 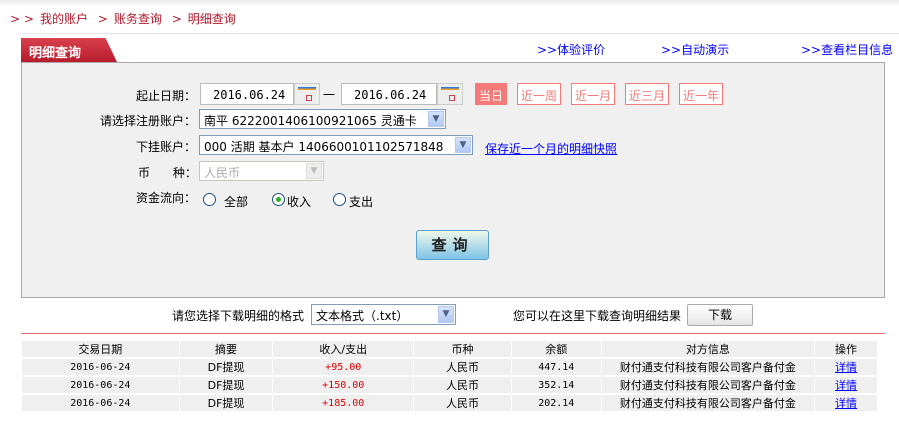 What do you see at coordinates (222, 173) in the screenshot?
I see `currency-value: 人民币` at bounding box center [222, 173].